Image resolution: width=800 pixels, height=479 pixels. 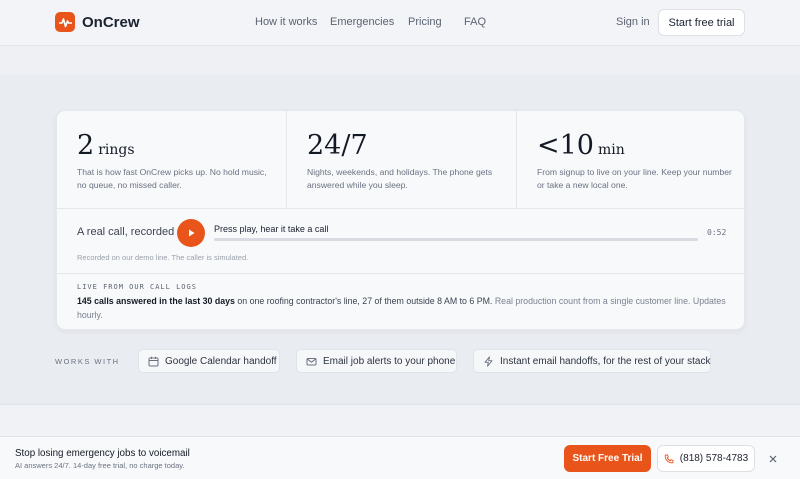 What do you see at coordinates (286, 22) in the screenshot?
I see `nav-how-it-works: How it works` at bounding box center [286, 22].